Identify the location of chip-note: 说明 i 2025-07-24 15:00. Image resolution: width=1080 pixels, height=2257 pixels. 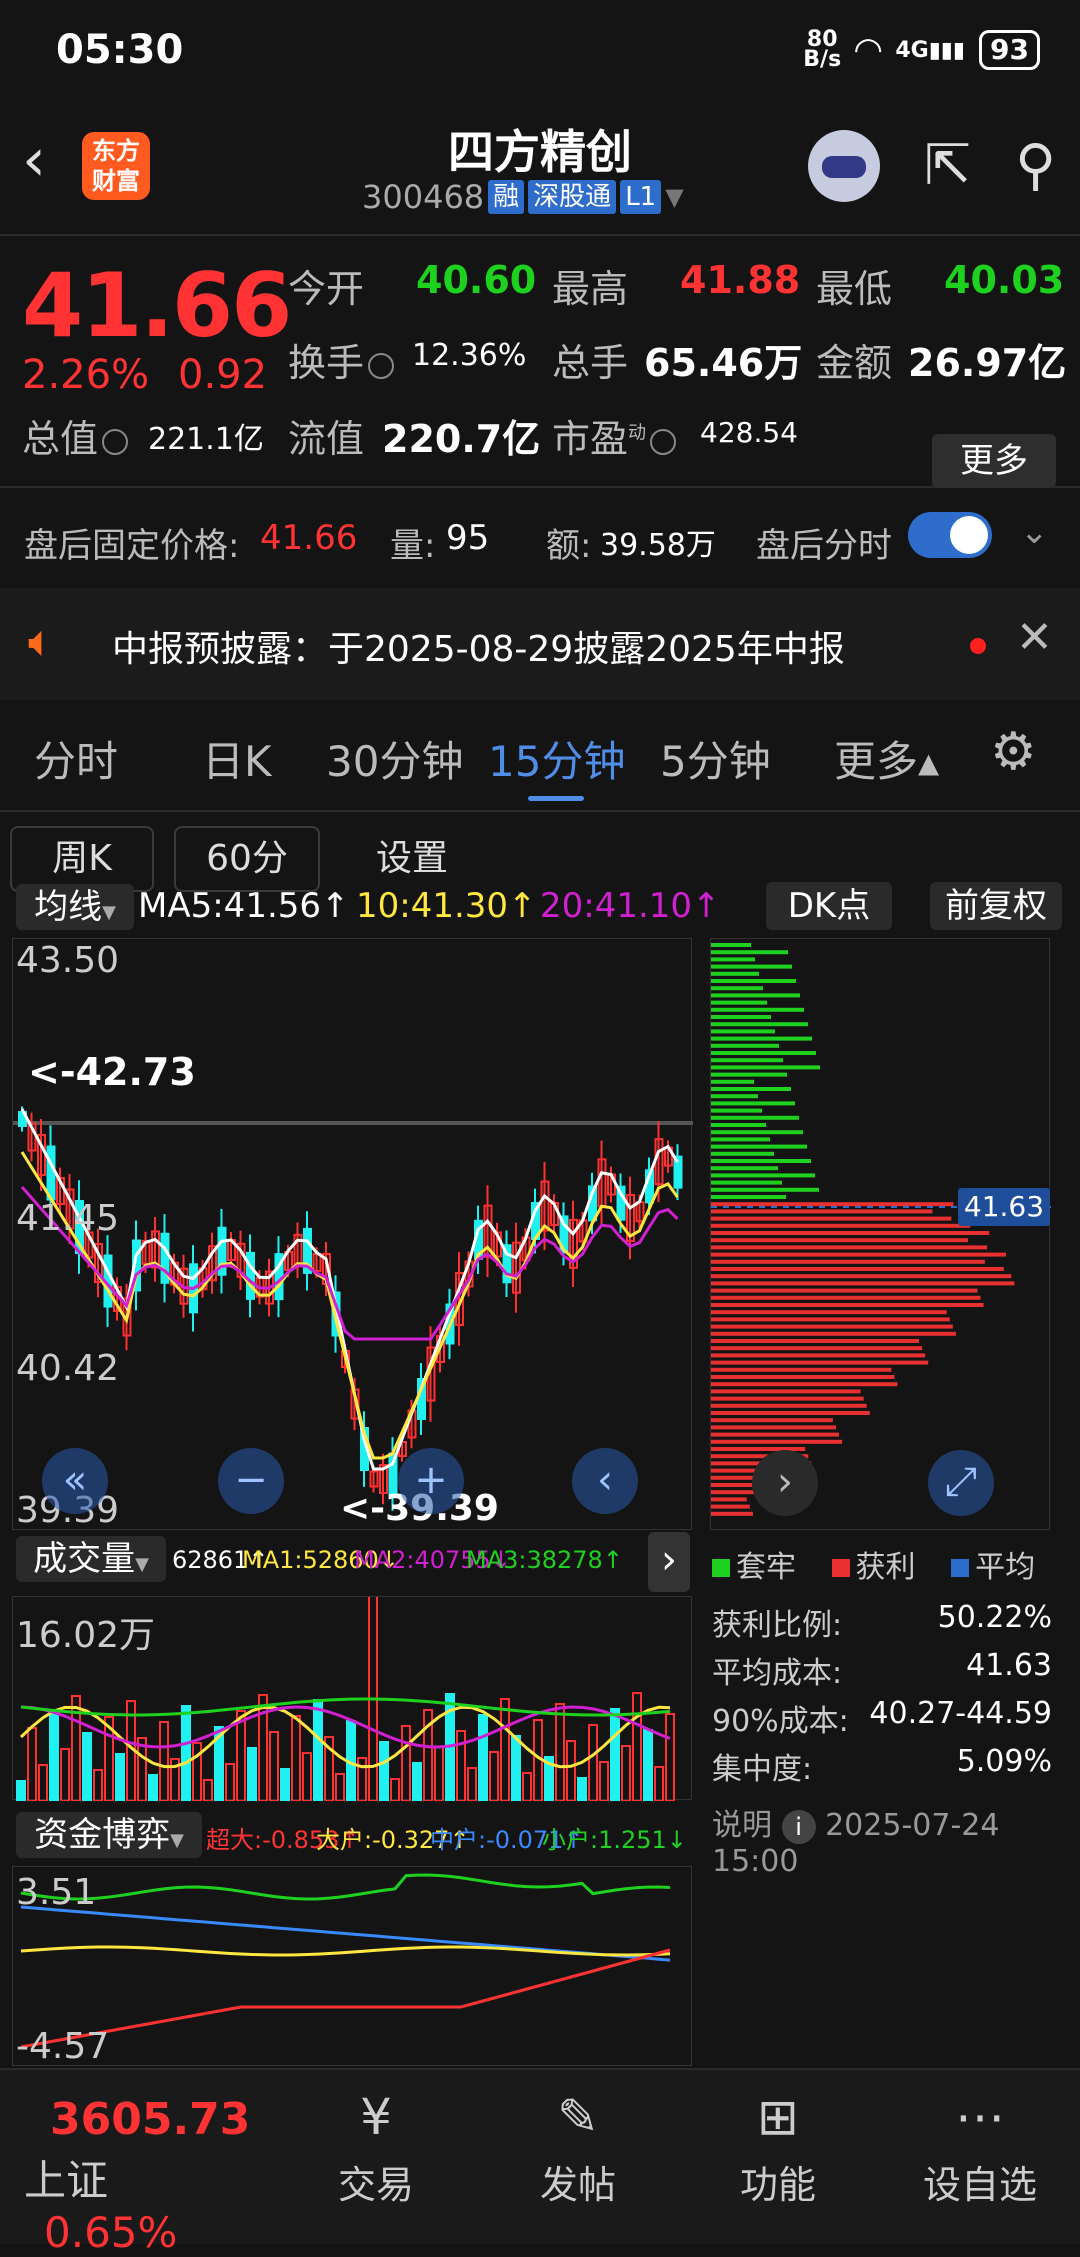
(896, 1839).